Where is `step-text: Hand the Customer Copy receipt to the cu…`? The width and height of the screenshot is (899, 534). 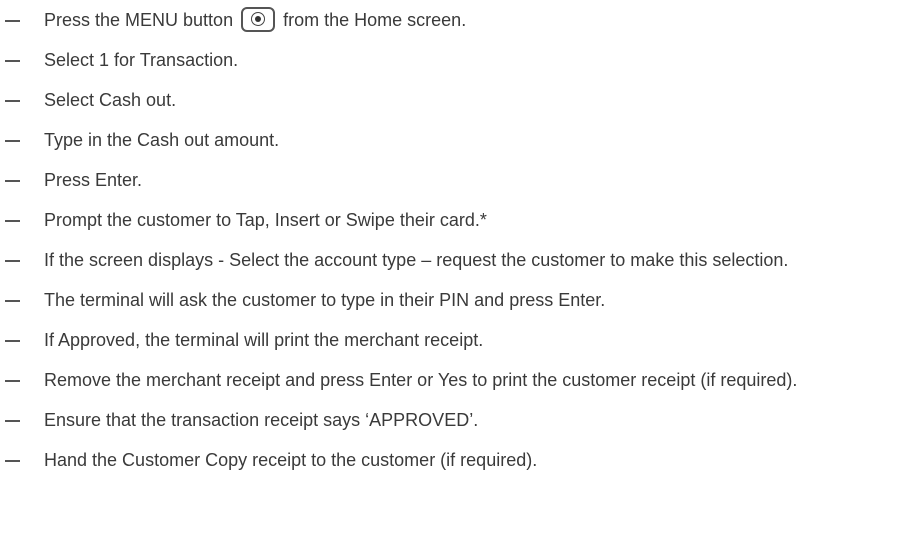 step-text: Hand the Customer Copy receipt to the cu… is located at coordinates (291, 460).